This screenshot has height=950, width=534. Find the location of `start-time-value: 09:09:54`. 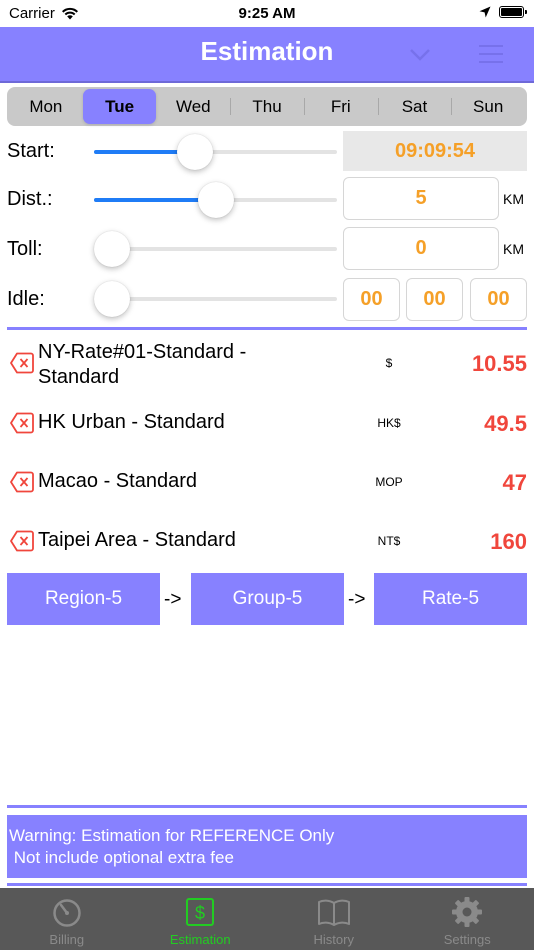

start-time-value: 09:09:54 is located at coordinates (435, 151).